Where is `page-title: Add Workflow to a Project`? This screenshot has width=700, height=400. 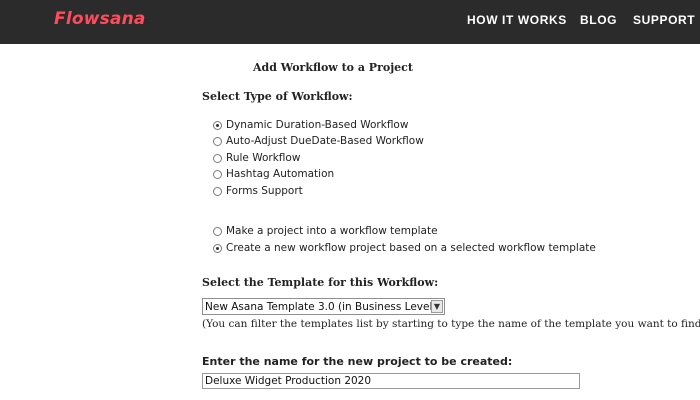
page-title: Add Workflow to a Project is located at coordinates (333, 67).